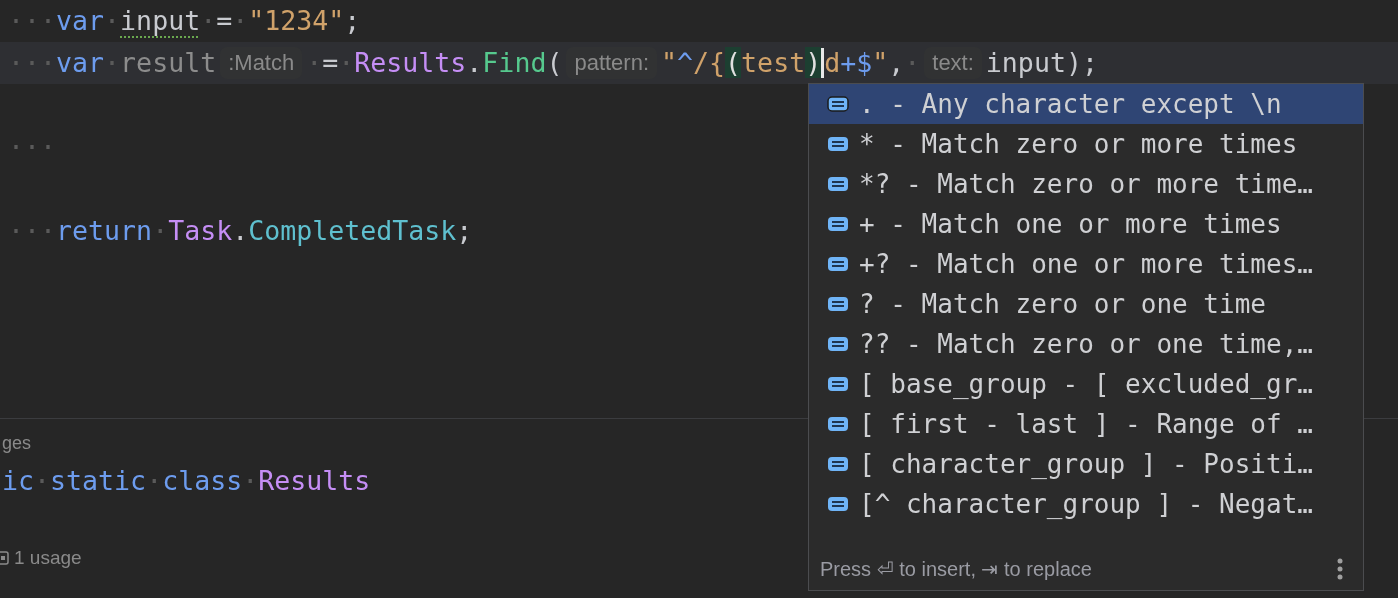 The image size is (1398, 598). What do you see at coordinates (240, 231) in the screenshot?
I see `code-text: ···return·Task.CompletedTask;` at bounding box center [240, 231].